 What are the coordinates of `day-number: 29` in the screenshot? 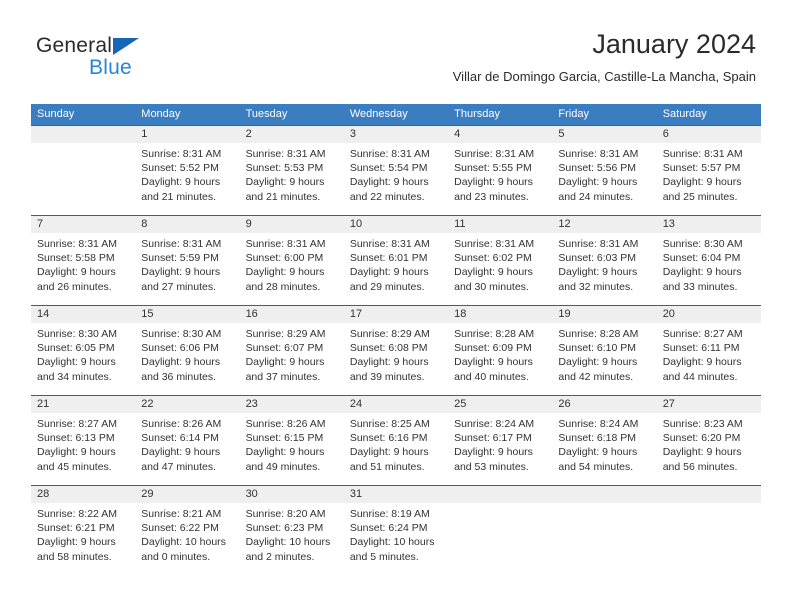 It's located at (187, 494).